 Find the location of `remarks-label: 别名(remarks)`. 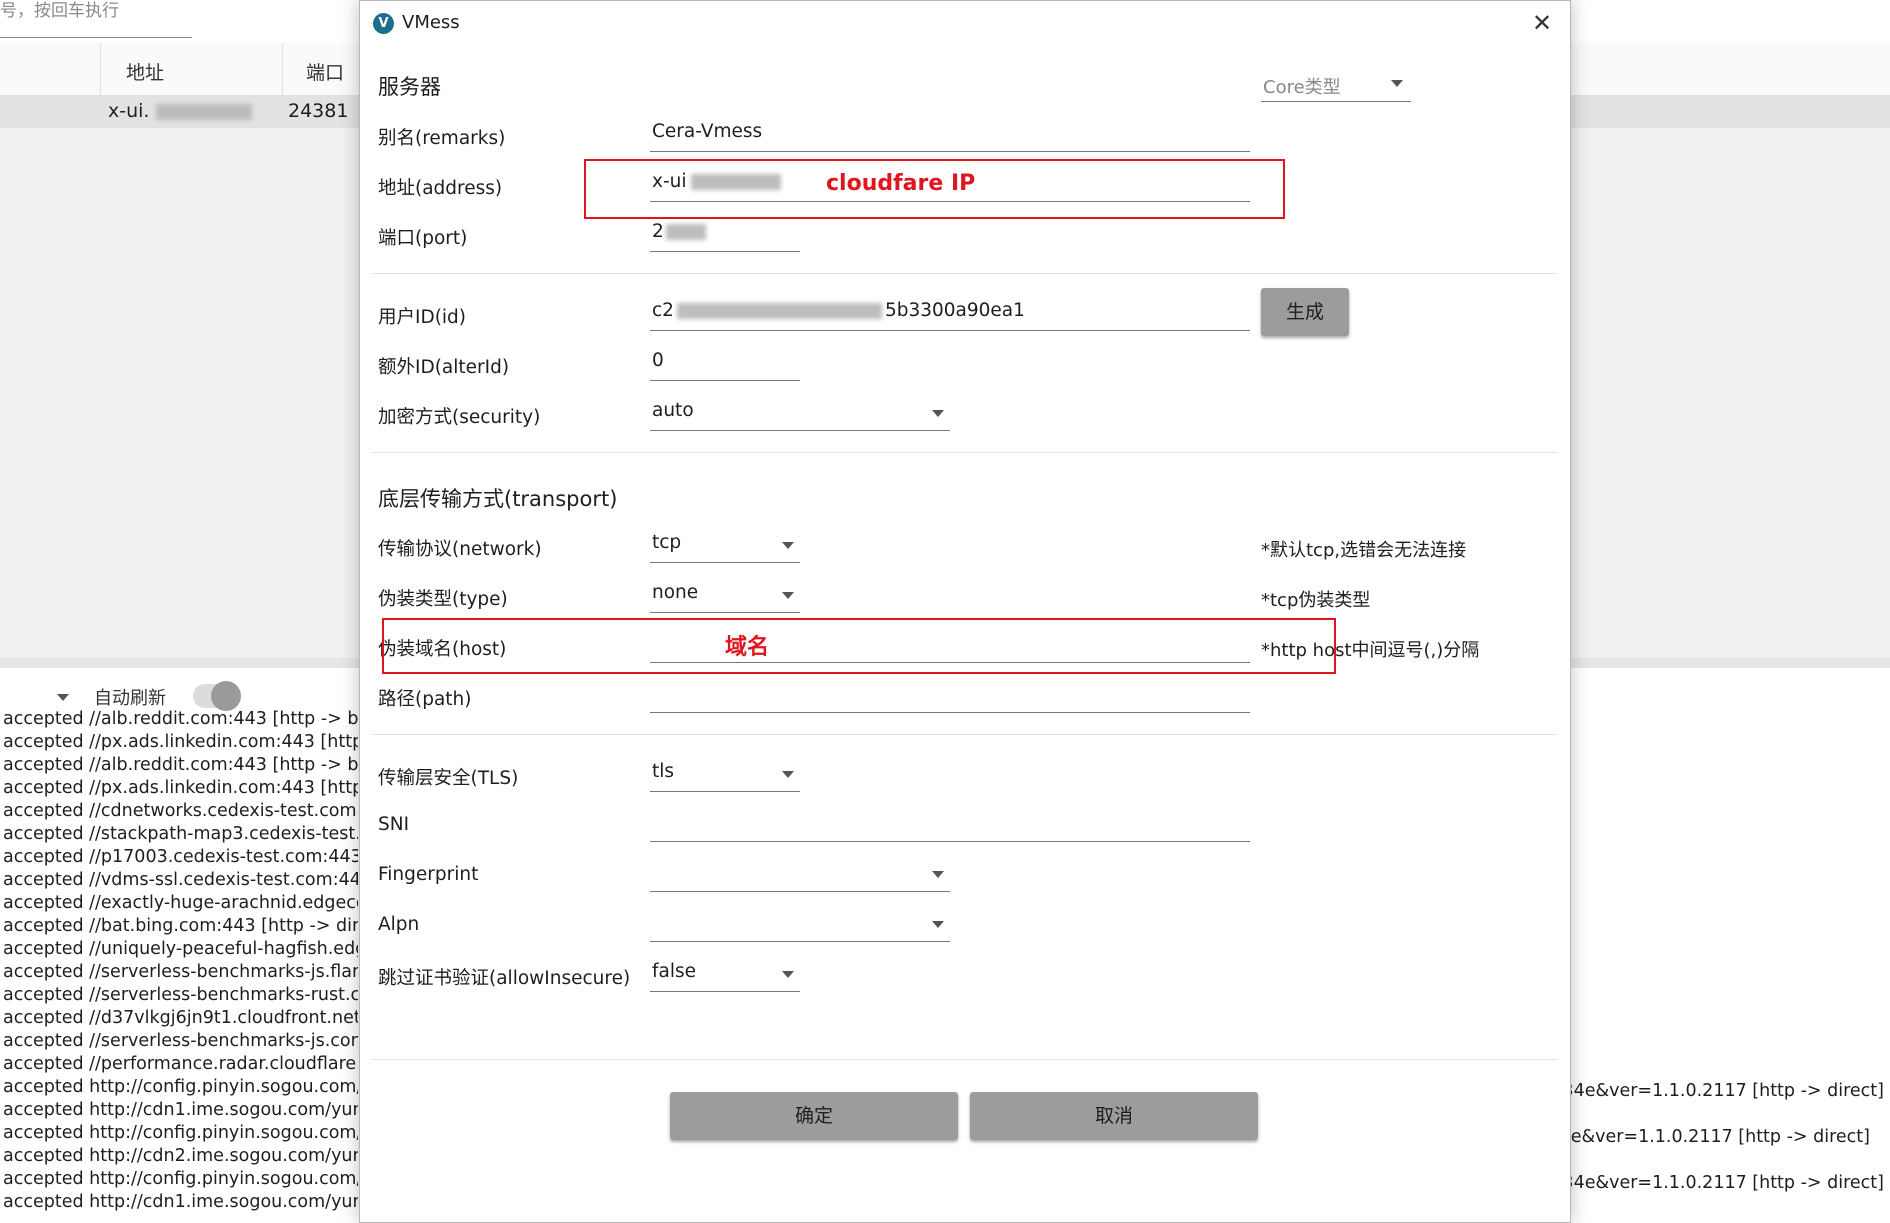

remarks-label: 别名(remarks) is located at coordinates (442, 138).